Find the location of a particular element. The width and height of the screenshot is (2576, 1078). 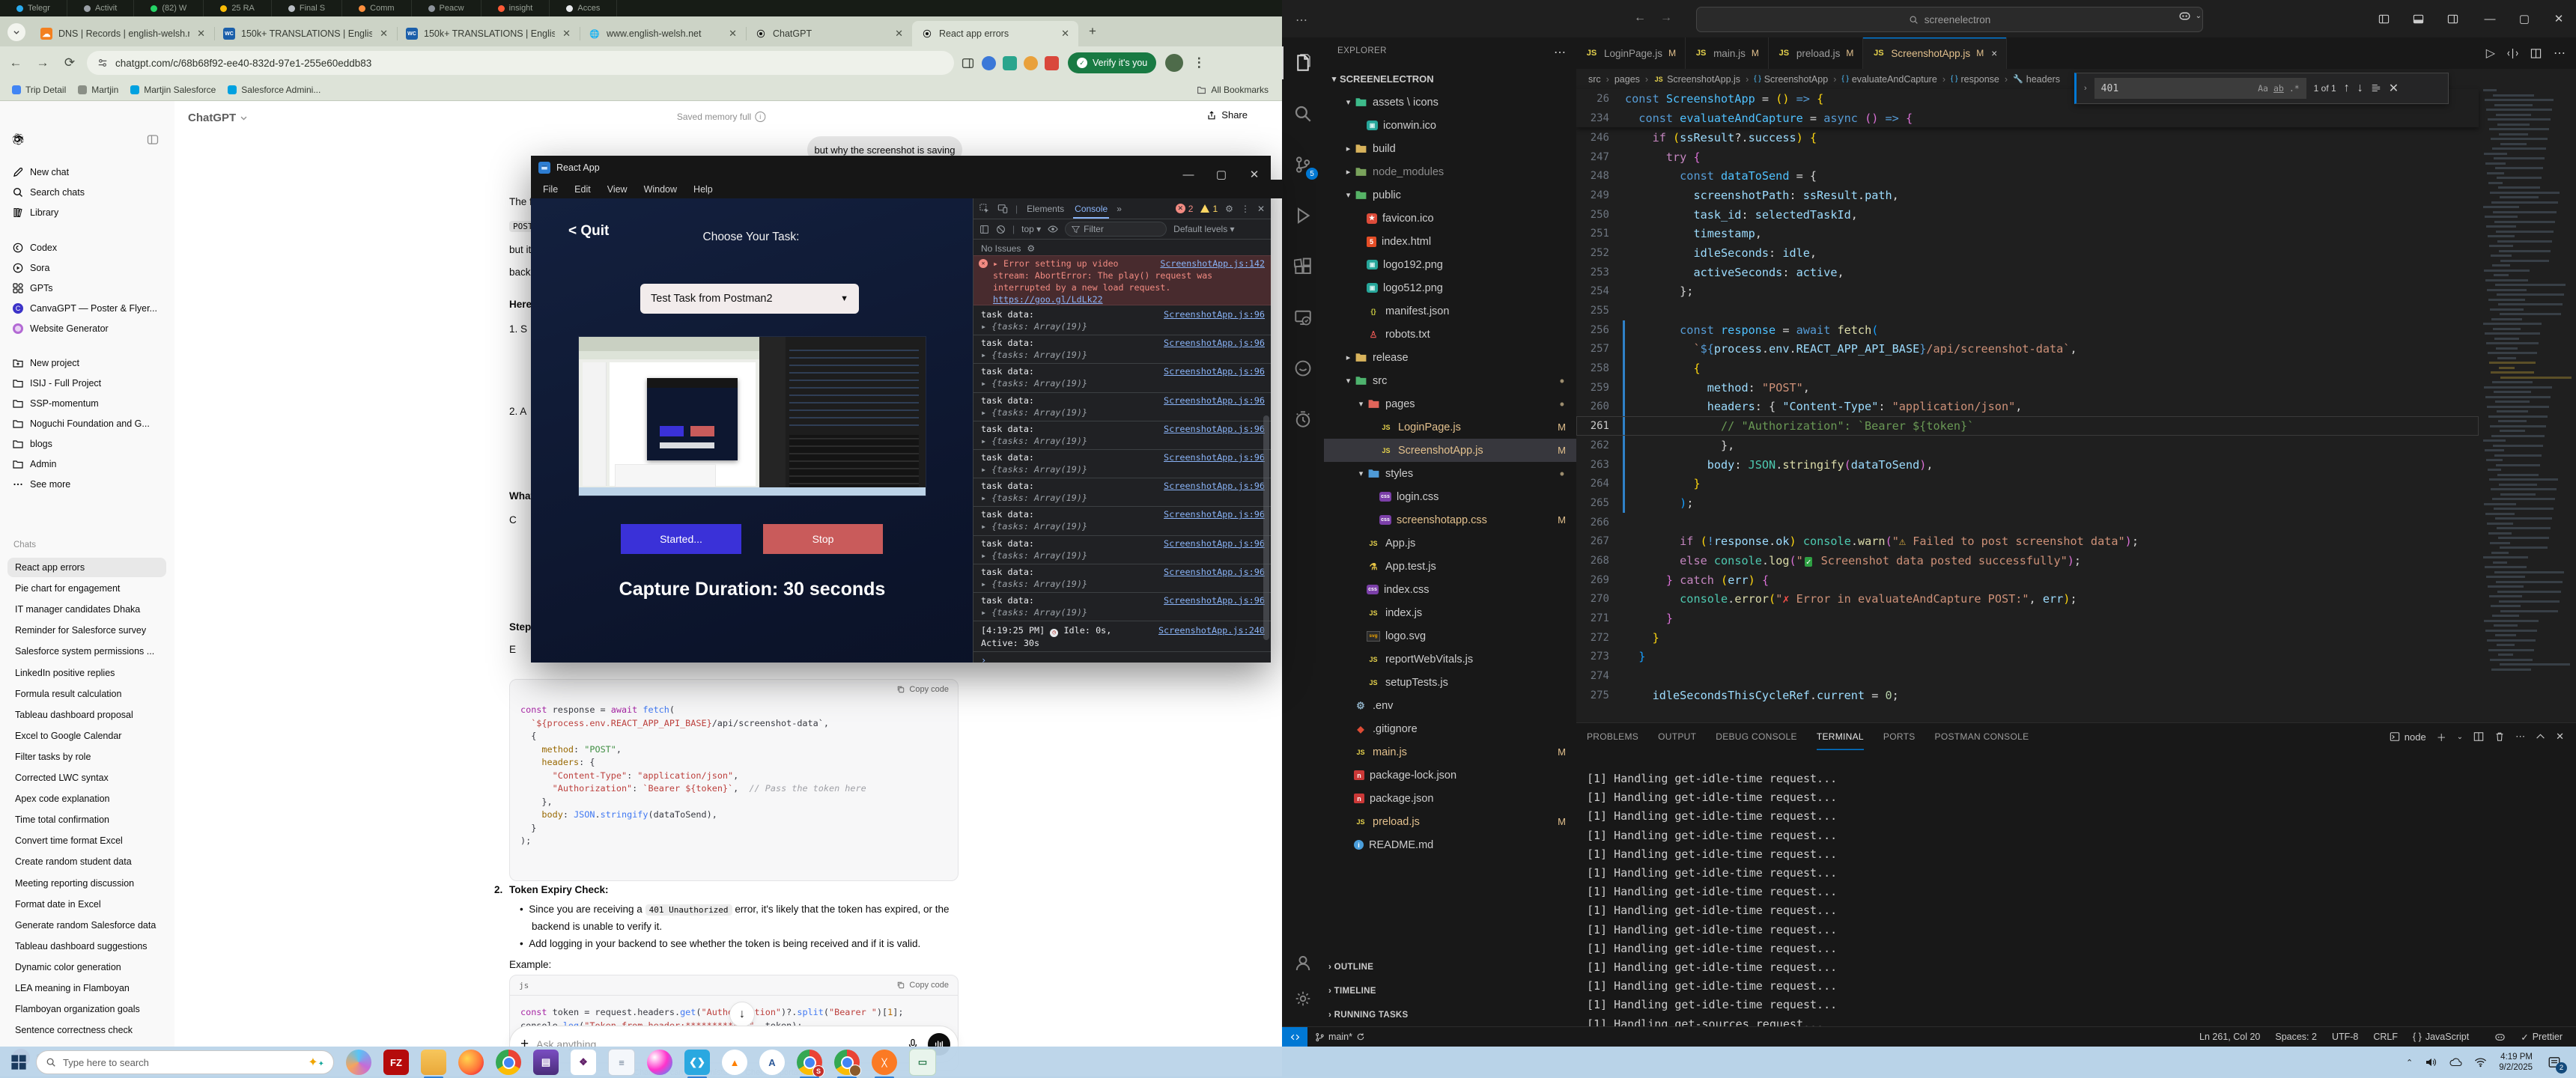

background-tab: Acces is located at coordinates (584, 8).